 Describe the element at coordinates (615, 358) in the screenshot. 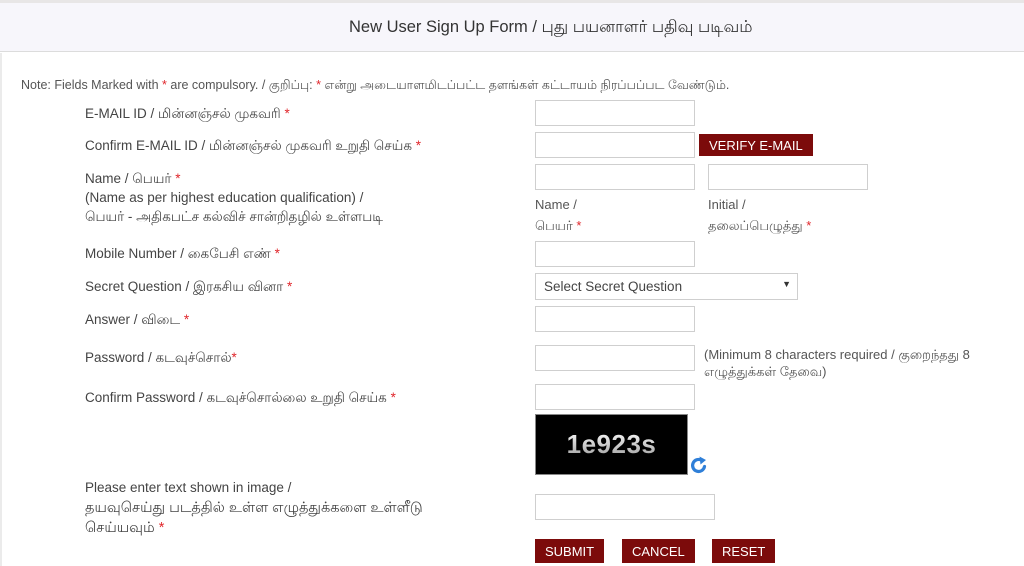

I see `password-input` at that location.